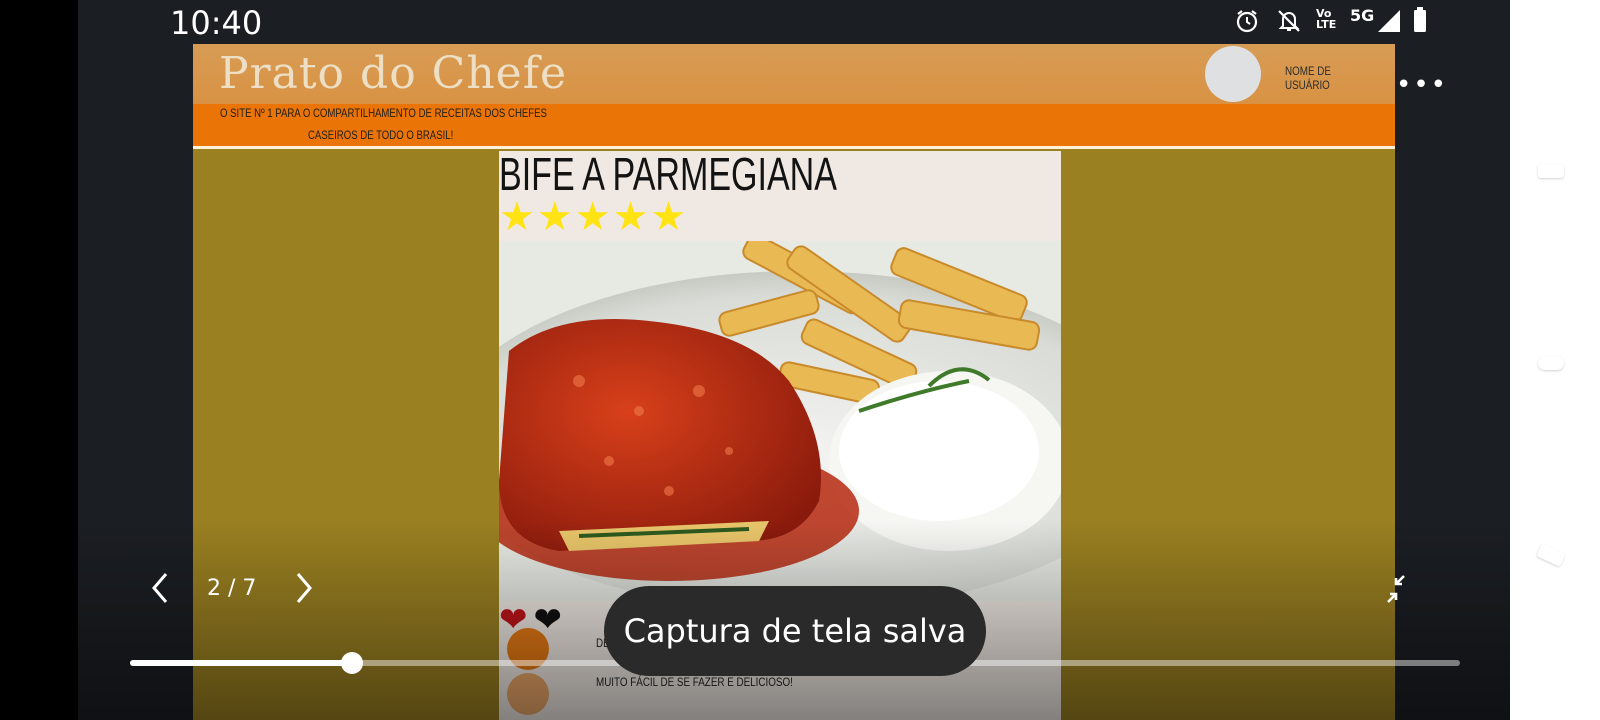  What do you see at coordinates (668, 174) in the screenshot?
I see `recipe-title: BIFE A PARMEGIANA` at bounding box center [668, 174].